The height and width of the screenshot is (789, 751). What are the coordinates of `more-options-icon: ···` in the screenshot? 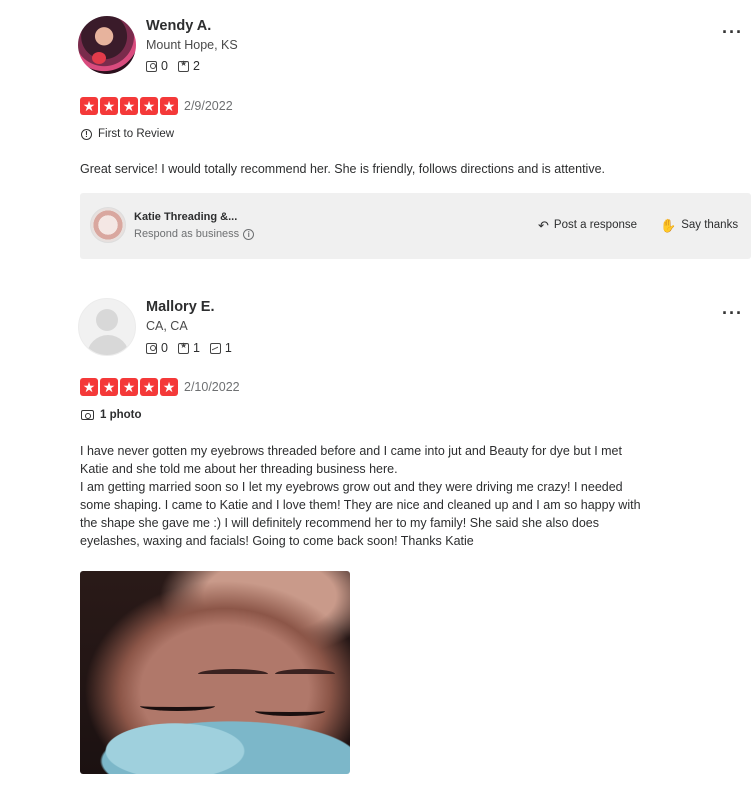 It's located at (732, 313).